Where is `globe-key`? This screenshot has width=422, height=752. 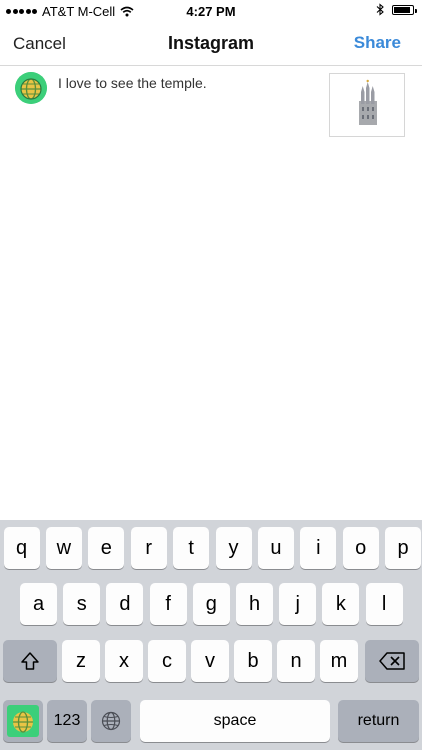
globe-key is located at coordinates (111, 721).